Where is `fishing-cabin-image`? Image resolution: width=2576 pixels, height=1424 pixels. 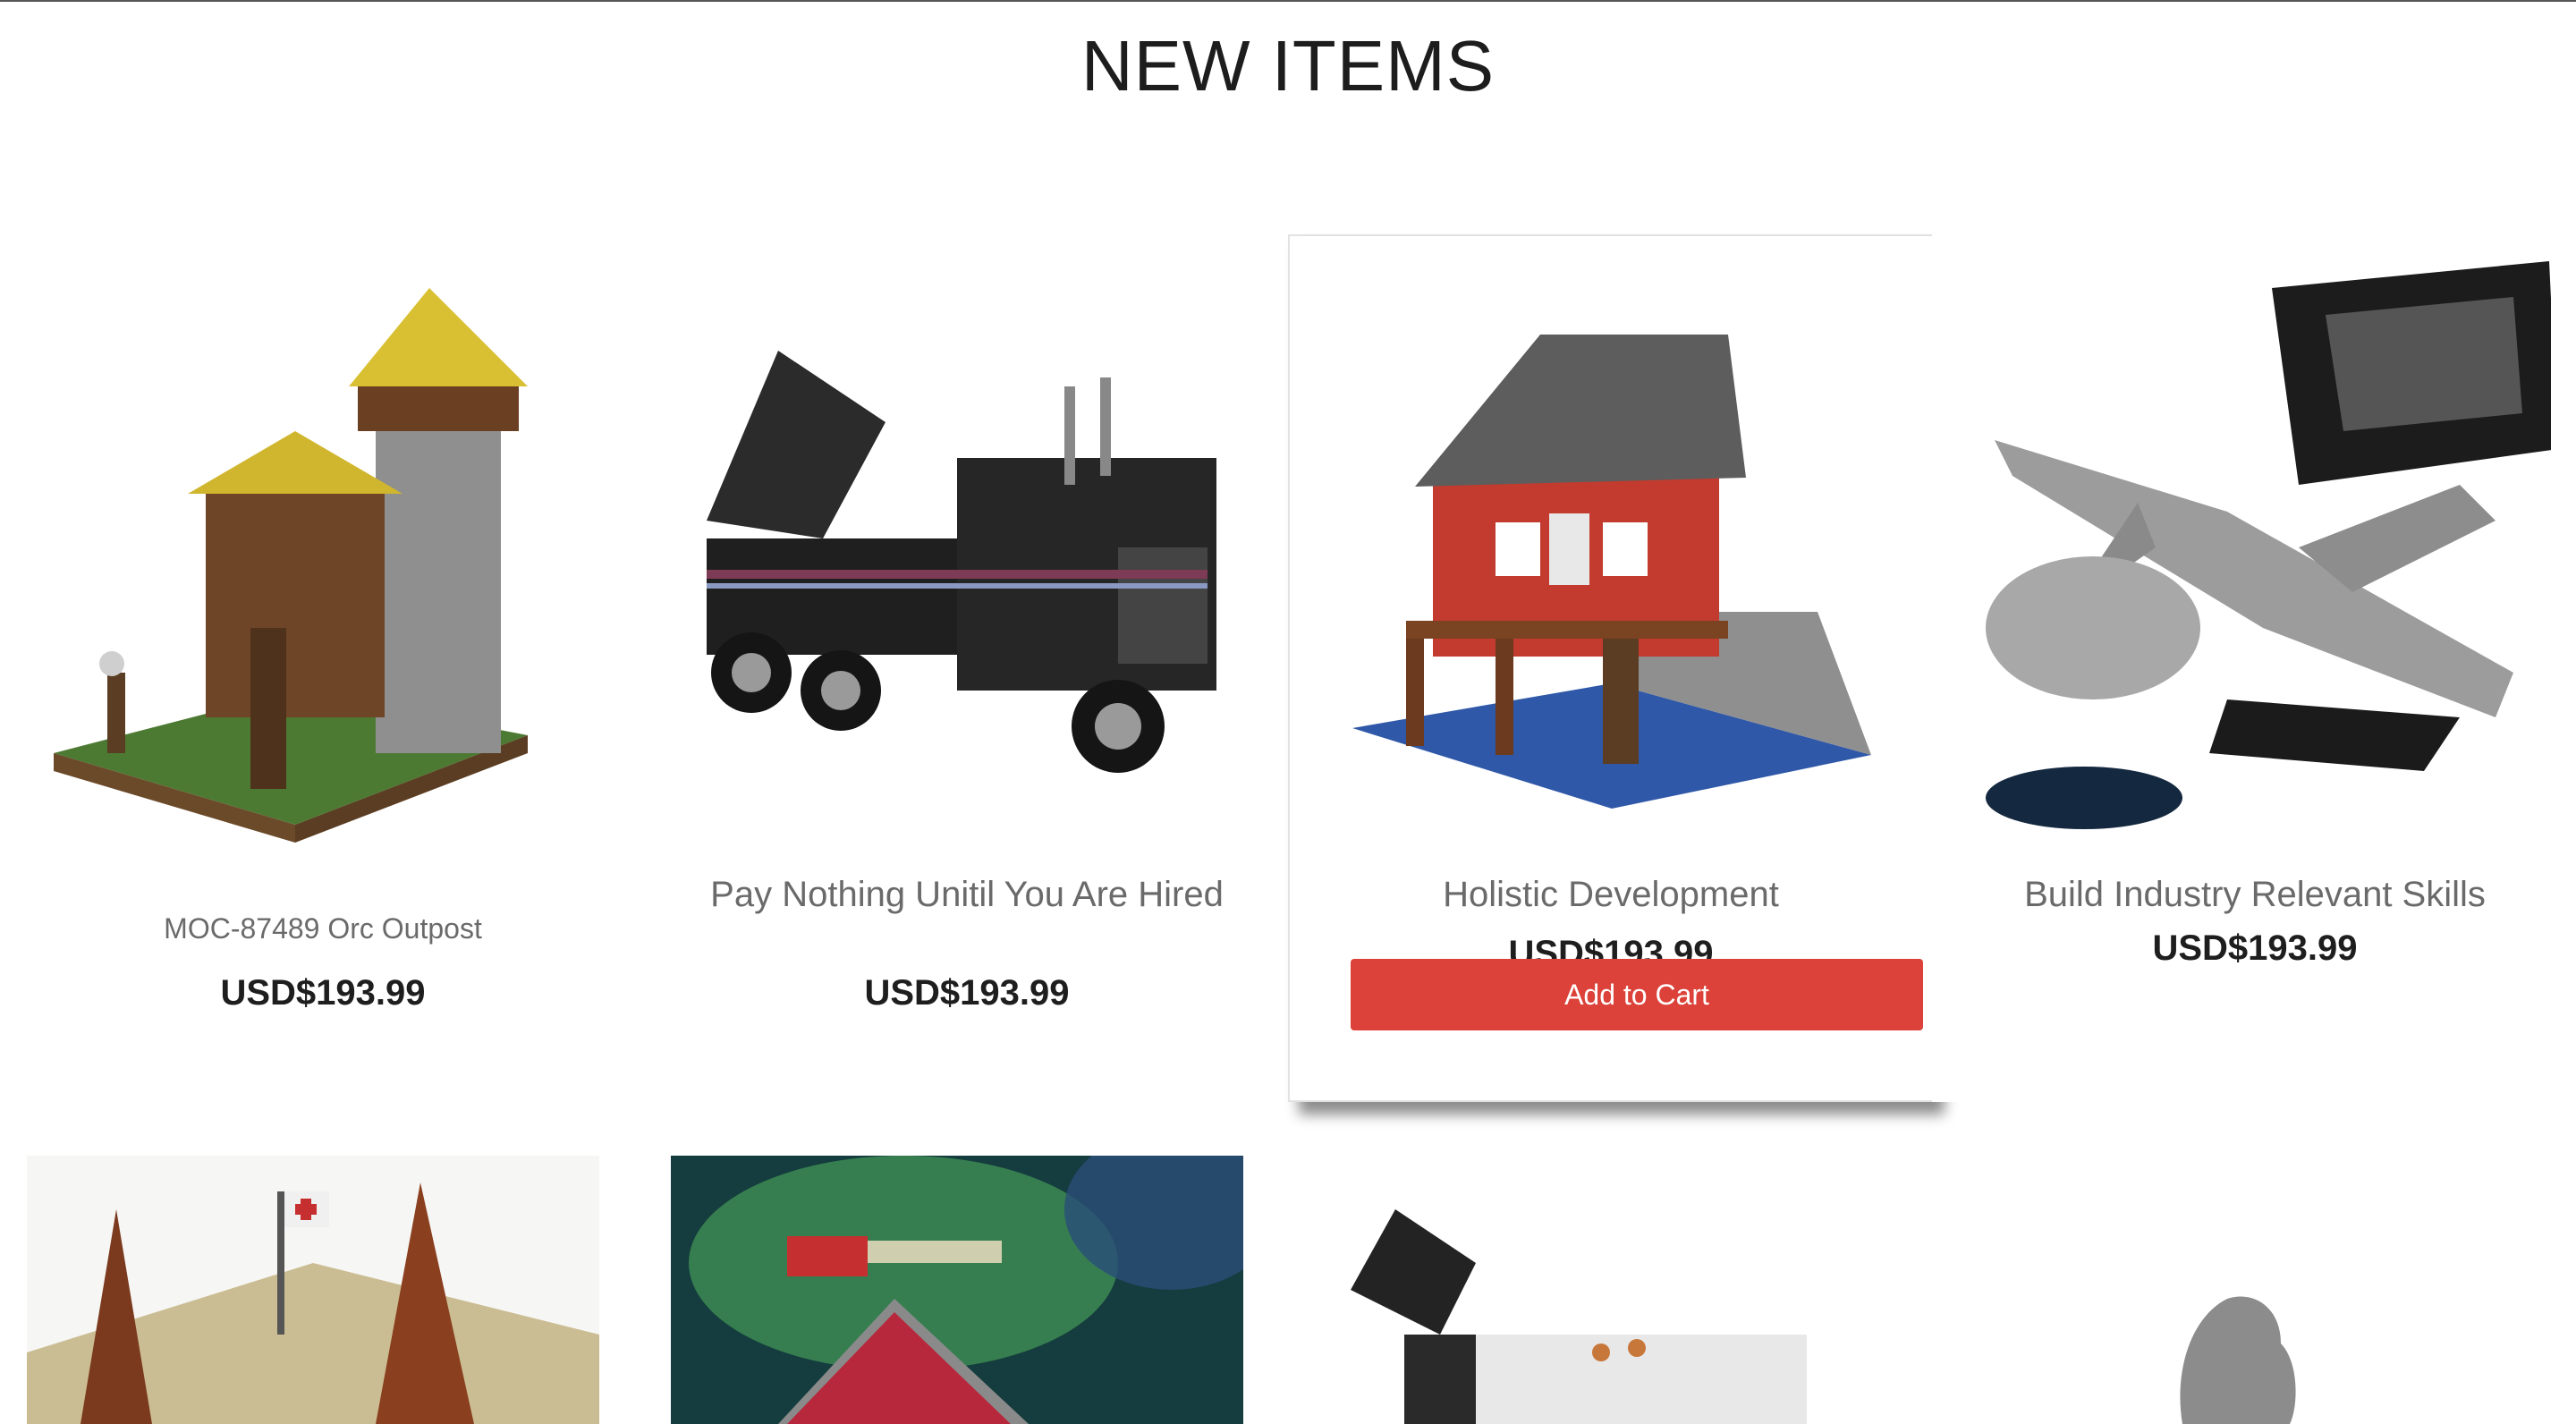
fishing-cabin-image is located at coordinates (1613, 549).